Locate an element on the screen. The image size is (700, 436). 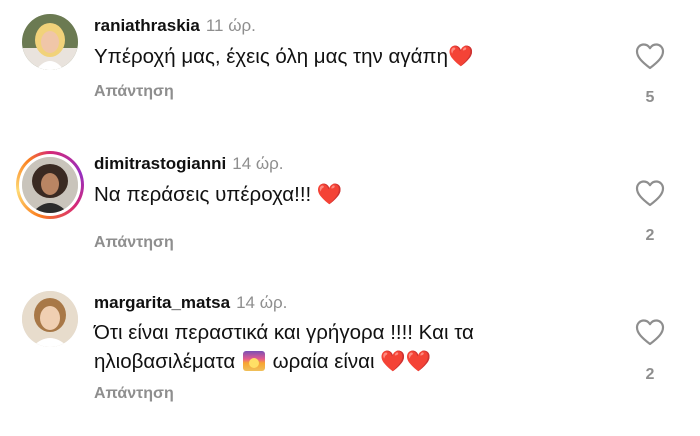
comment-text-body: Υπέροχή μας, έχεις όλη μας την αγάπη is located at coordinates (271, 56).